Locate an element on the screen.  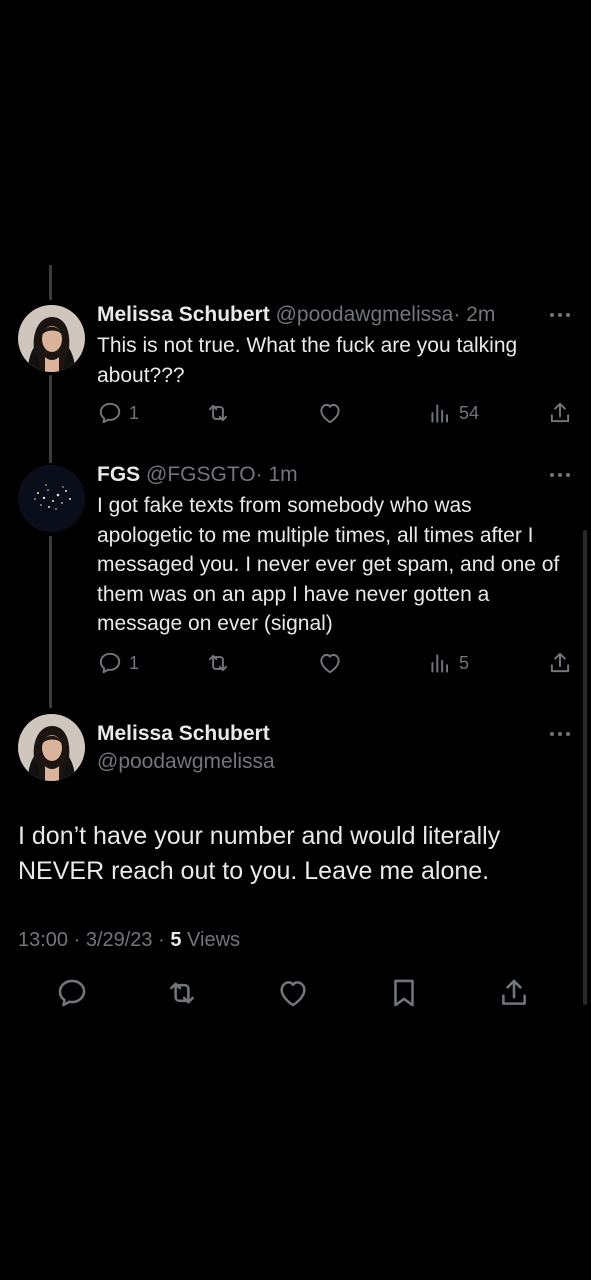
timestamp: · 2m is located at coordinates (474, 314).